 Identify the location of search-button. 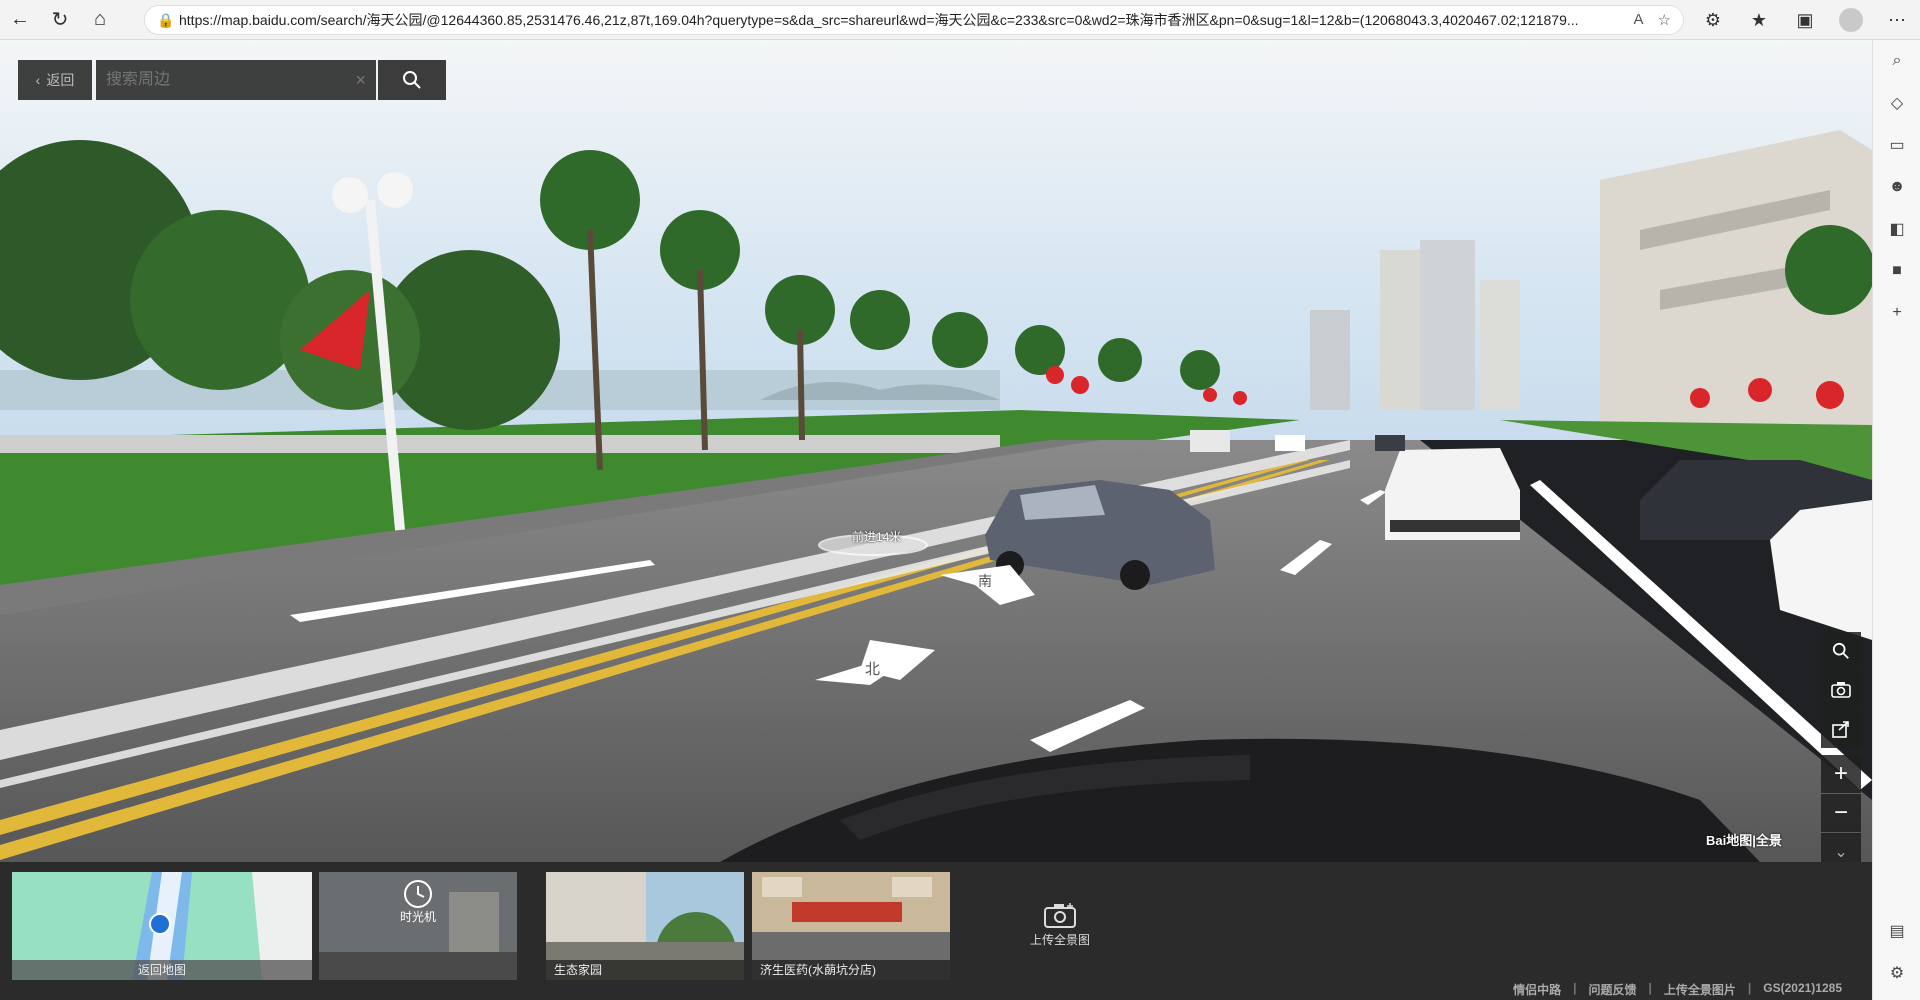
(412, 80).